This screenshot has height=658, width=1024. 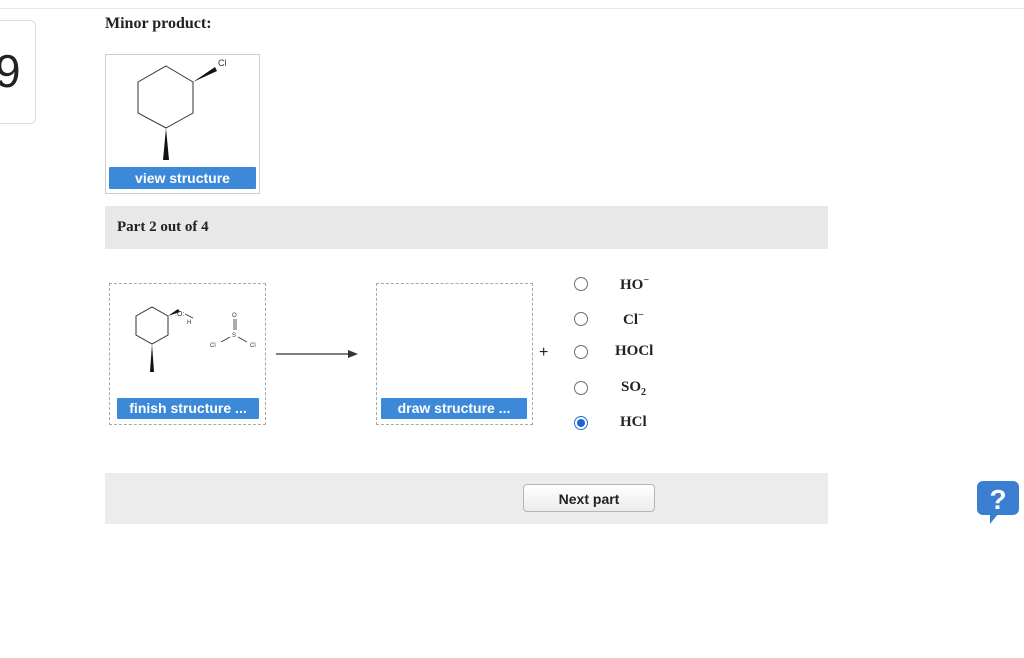 What do you see at coordinates (633, 422) in the screenshot?
I see `option-label: HCl` at bounding box center [633, 422].